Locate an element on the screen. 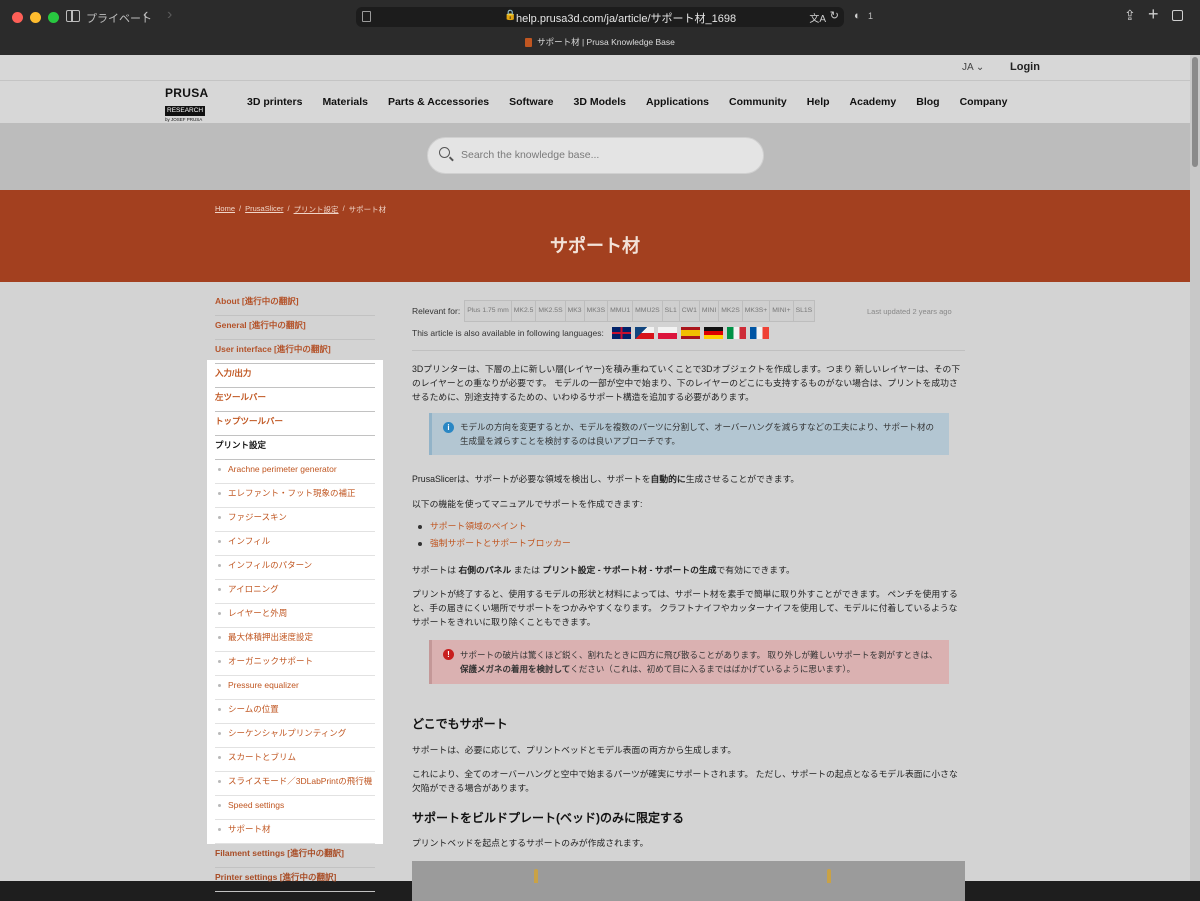  flag-de-icon is located at coordinates (713, 333).